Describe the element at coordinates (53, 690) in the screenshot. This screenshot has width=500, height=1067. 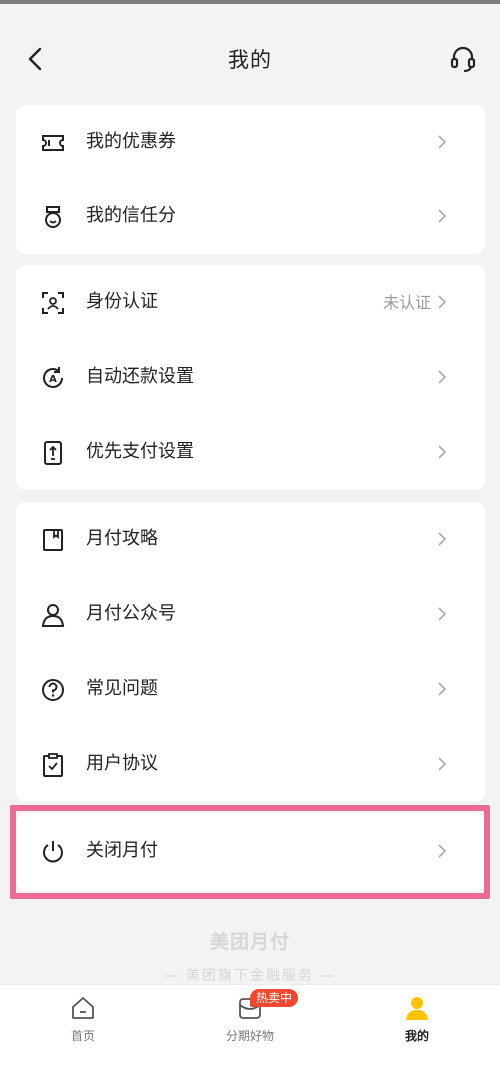
I see `question-icon` at that location.